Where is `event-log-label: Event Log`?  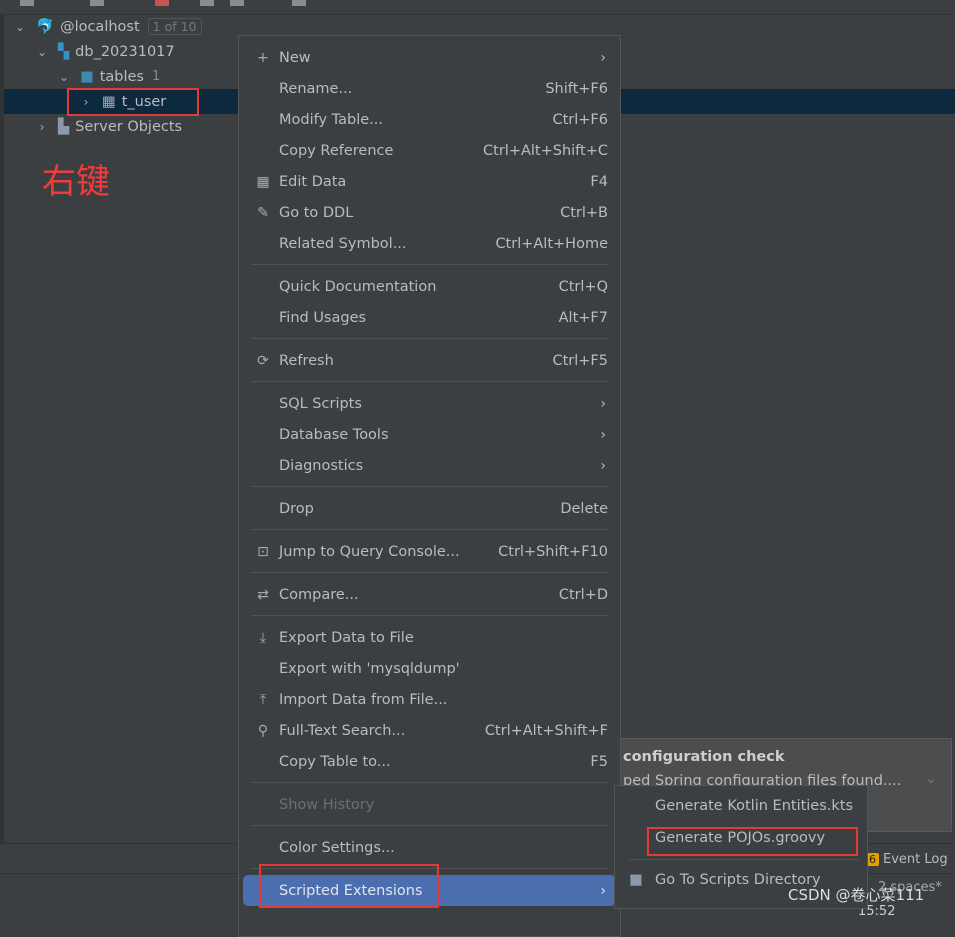 event-log-label: Event Log is located at coordinates (915, 859).